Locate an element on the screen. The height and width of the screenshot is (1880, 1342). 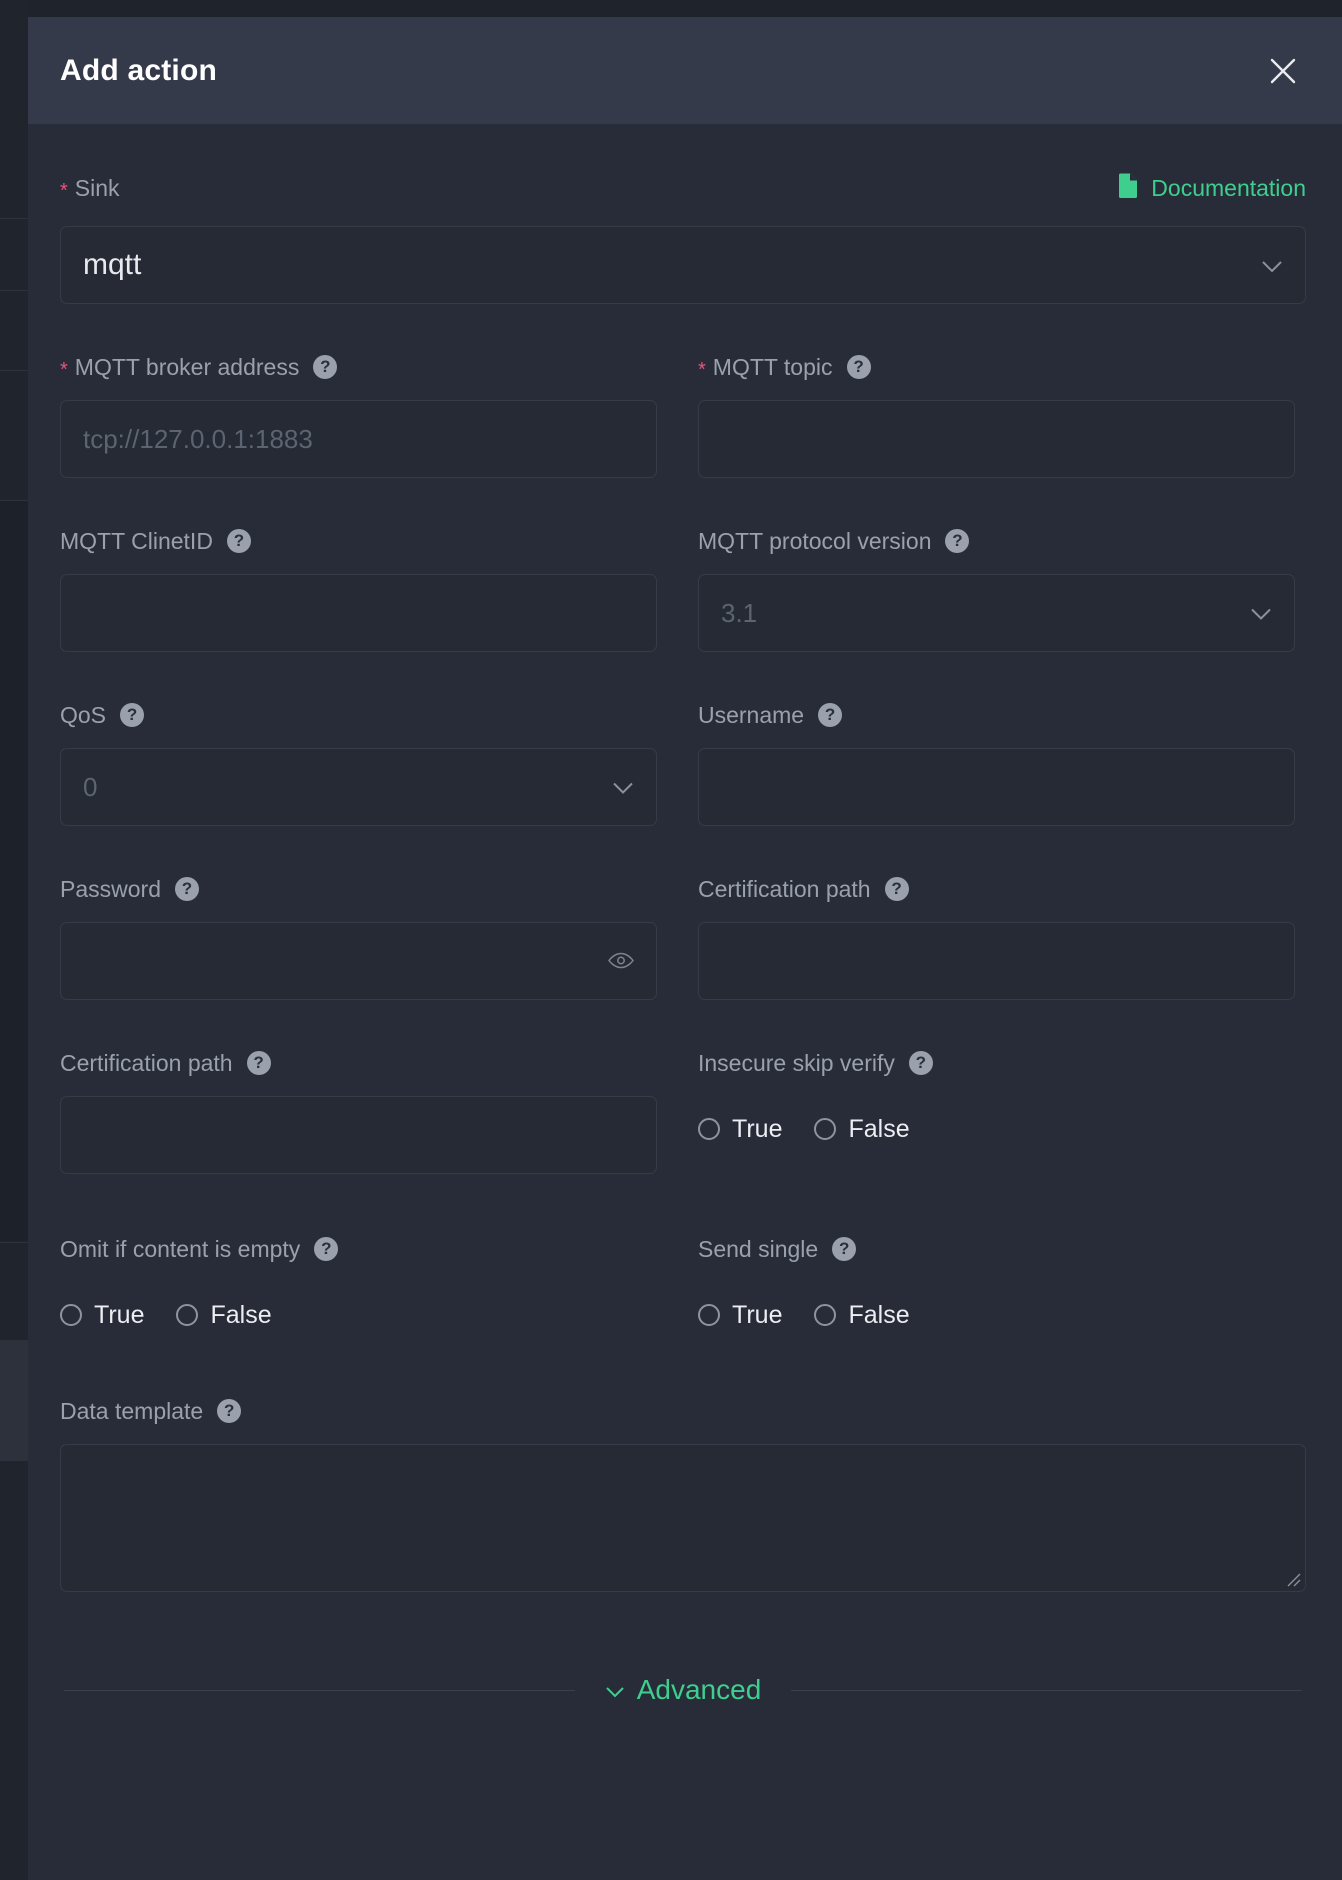
field-qos: QoS ? 0 is located at coordinates (358, 763).